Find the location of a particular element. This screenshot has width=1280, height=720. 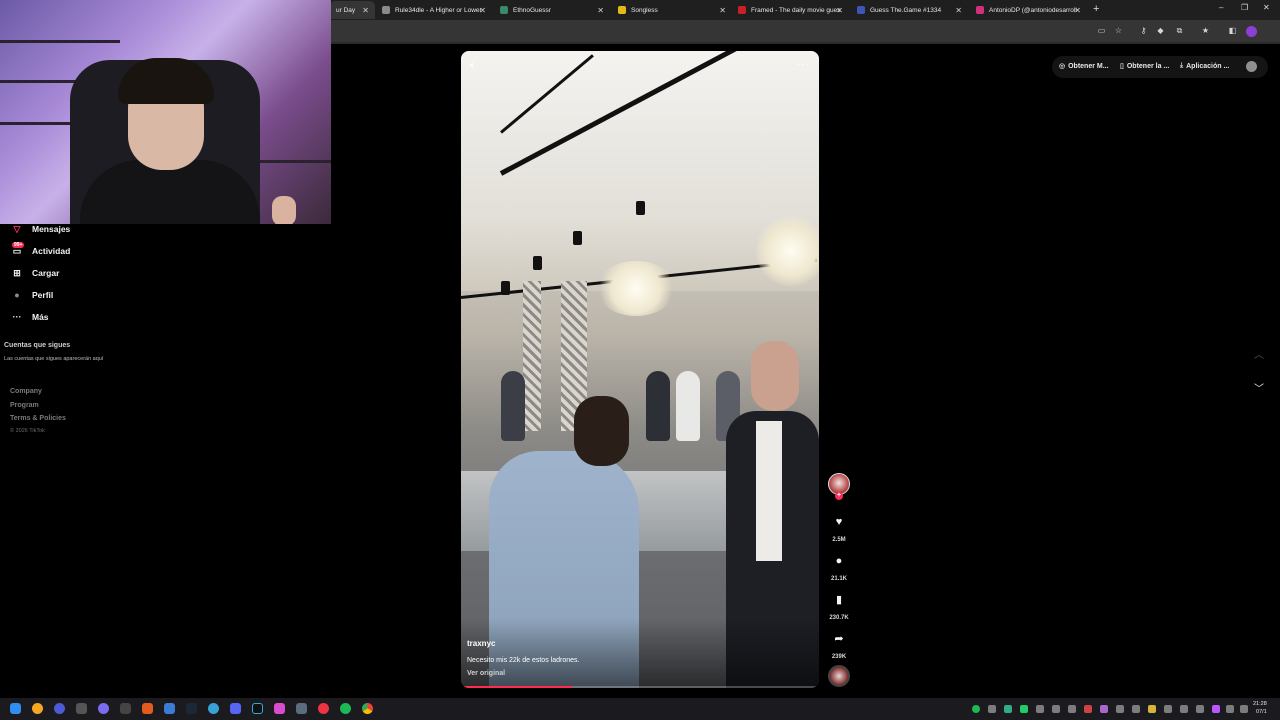

activity-badge: 99+ is located at coordinates (18, 245).